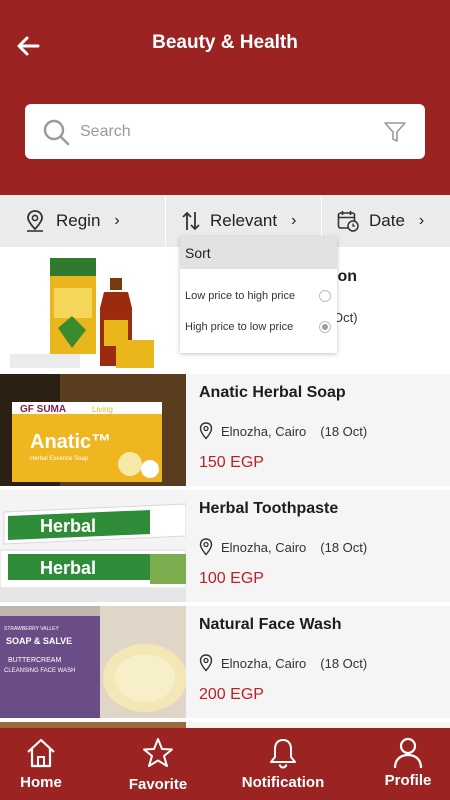  I want to click on region-filter: Regin ›, so click(72, 221).